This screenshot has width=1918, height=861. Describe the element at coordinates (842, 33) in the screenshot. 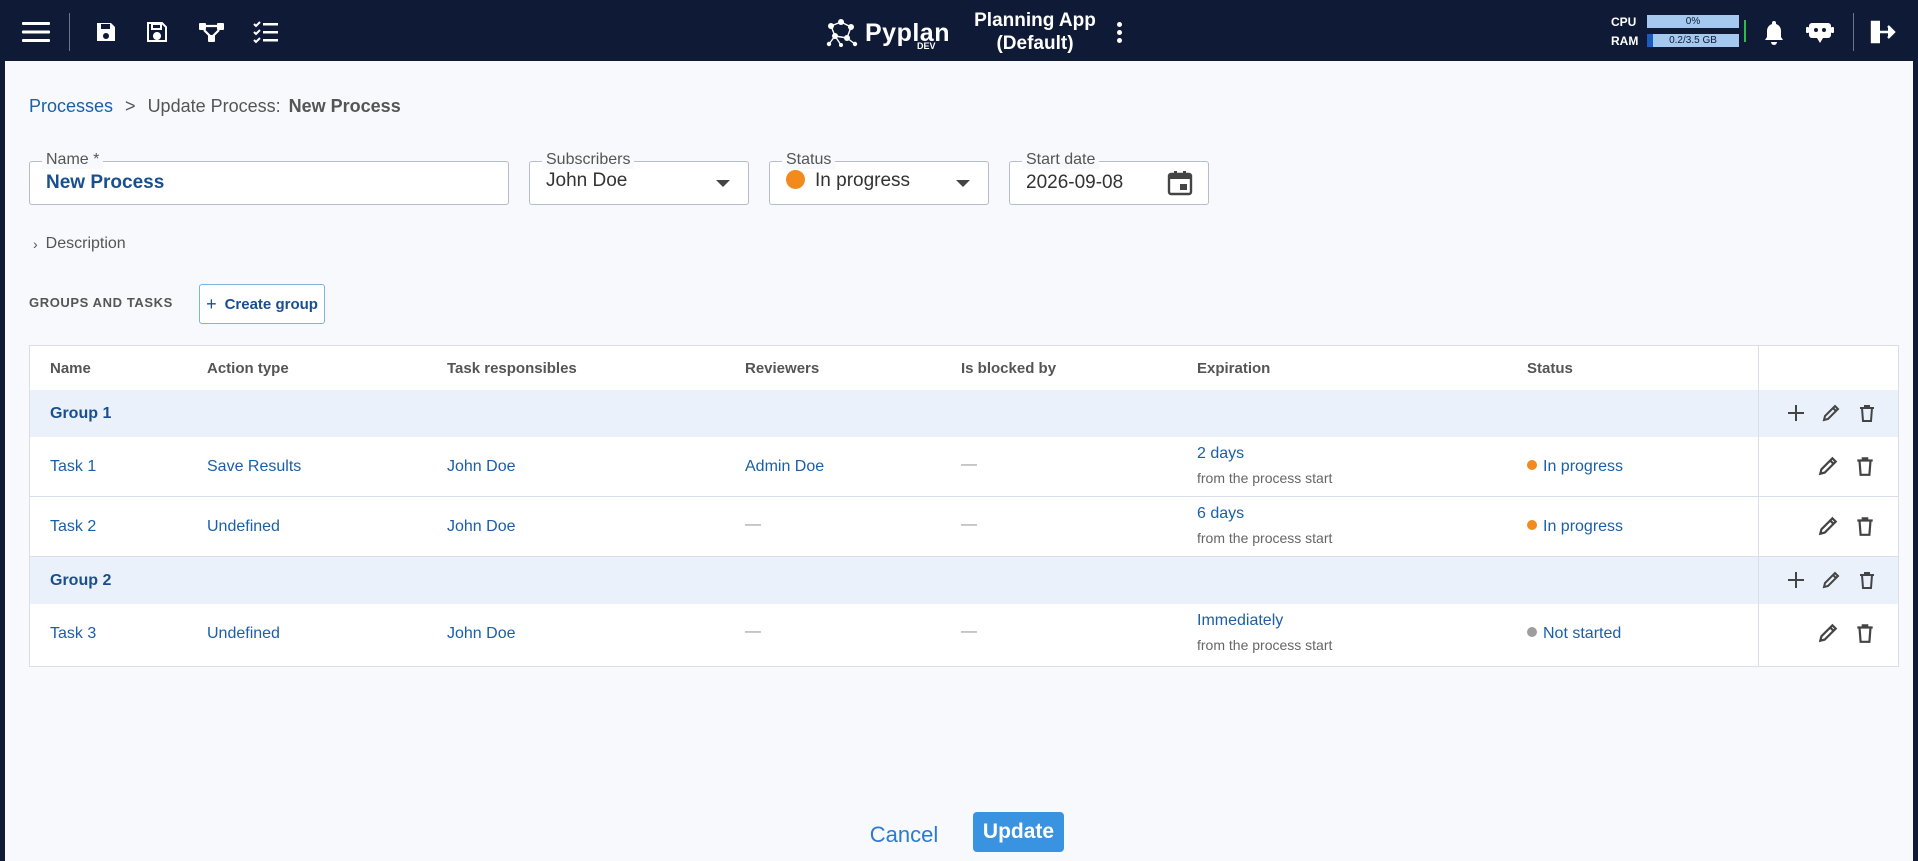

I see `logo-network-icon` at that location.